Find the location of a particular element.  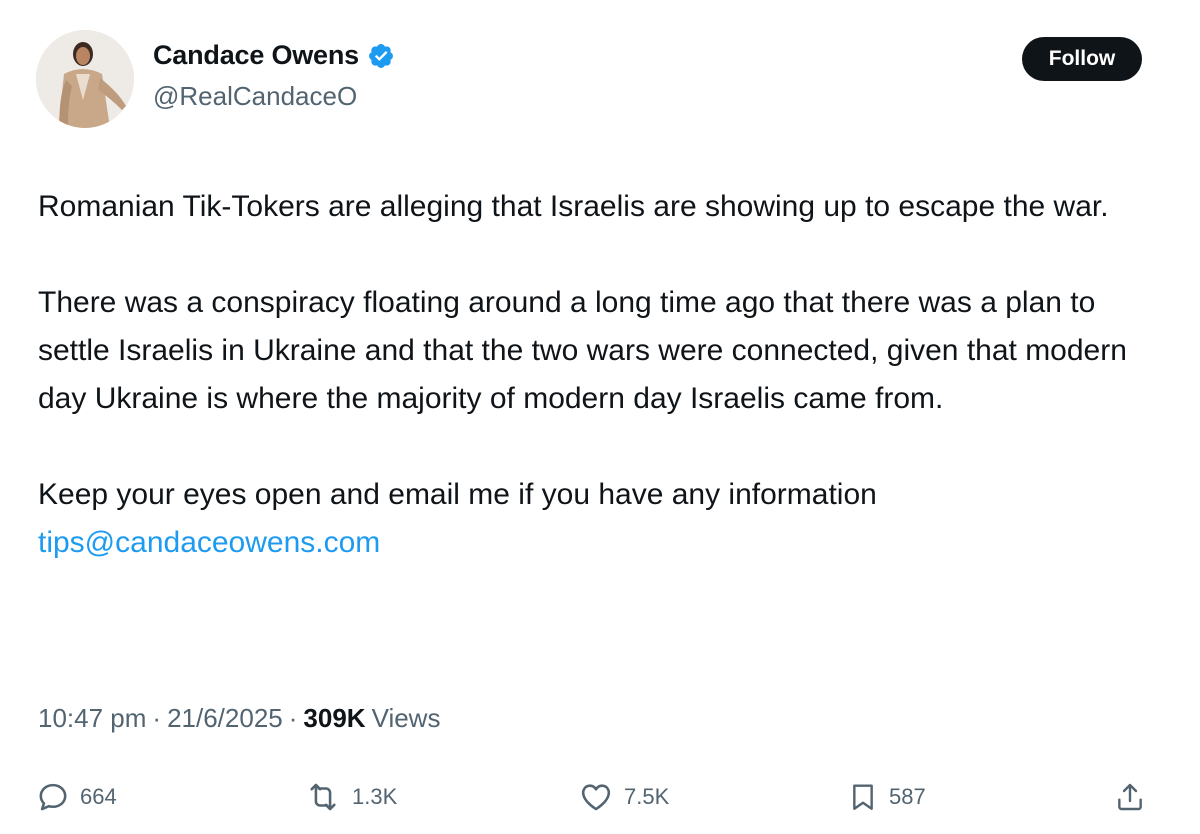

verified-badge-icon is located at coordinates (381, 56).